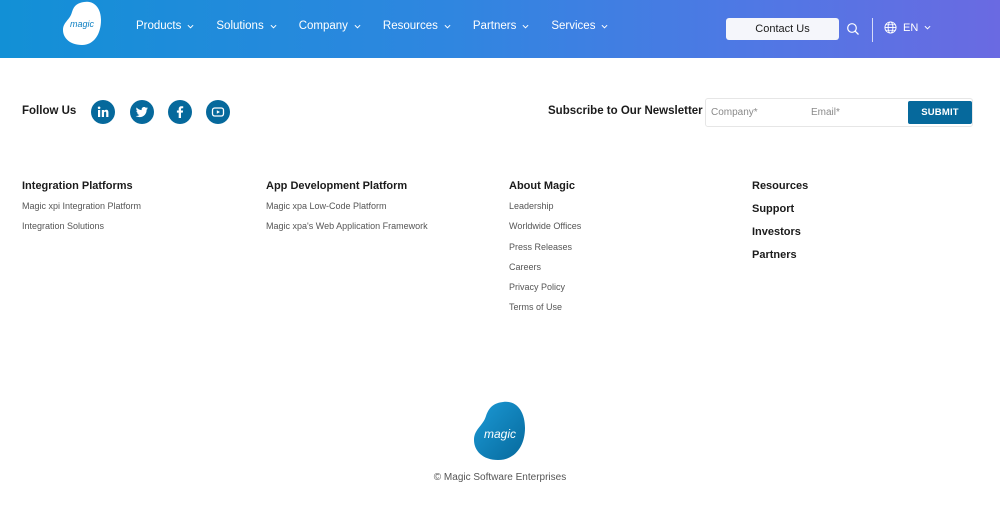 The image size is (1000, 510). I want to click on youtube-link, so click(218, 112).